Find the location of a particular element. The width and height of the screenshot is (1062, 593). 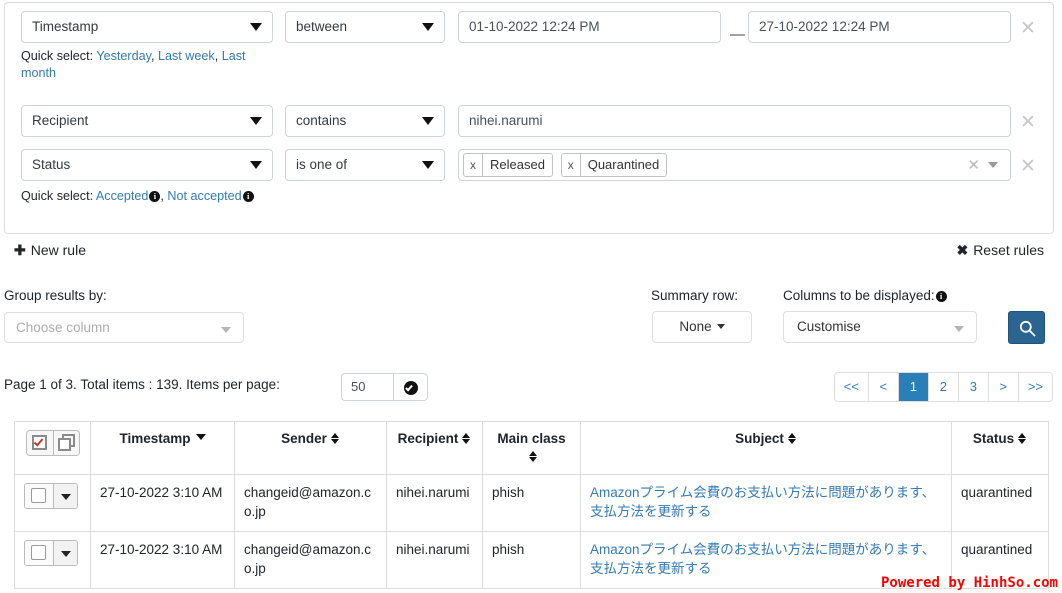

filter-rule-recipient: Recipient contains nihei.narumi ✕ is located at coordinates (529, 122).